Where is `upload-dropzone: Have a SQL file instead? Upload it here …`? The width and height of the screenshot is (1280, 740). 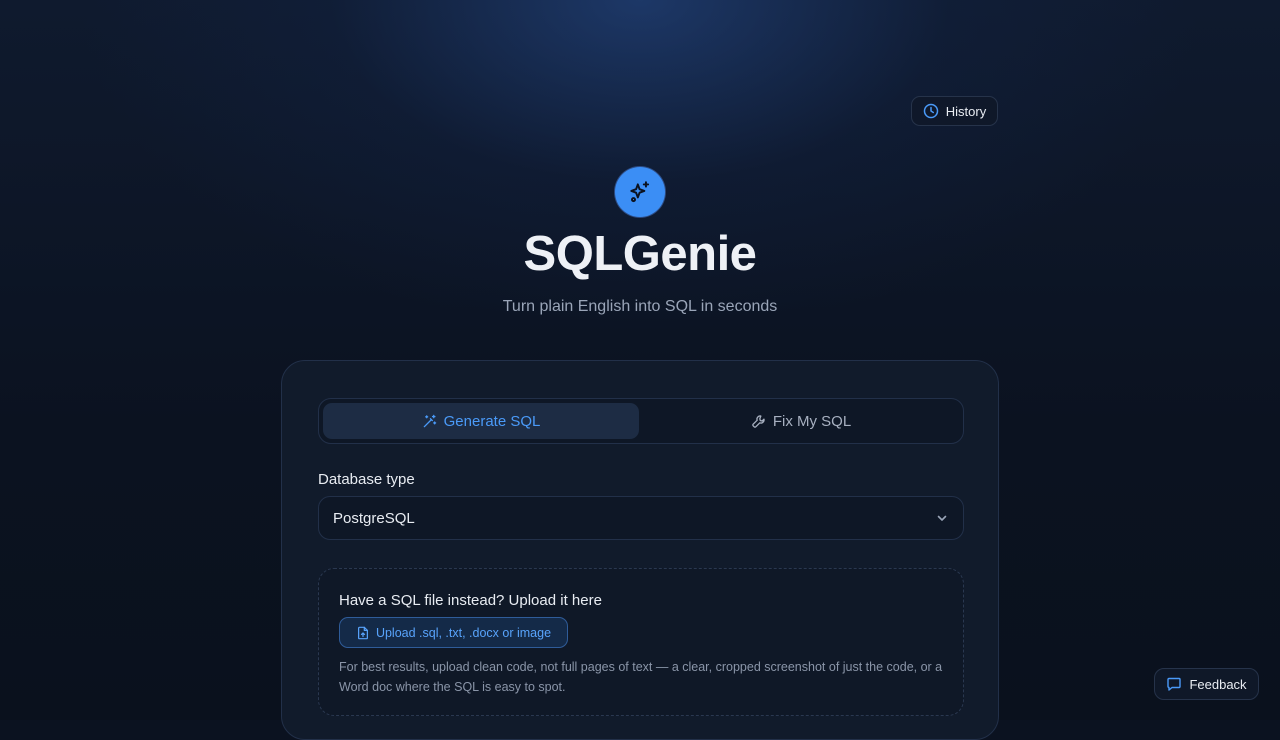
upload-dropzone: Have a SQL file instead? Upload it here … is located at coordinates (641, 642).